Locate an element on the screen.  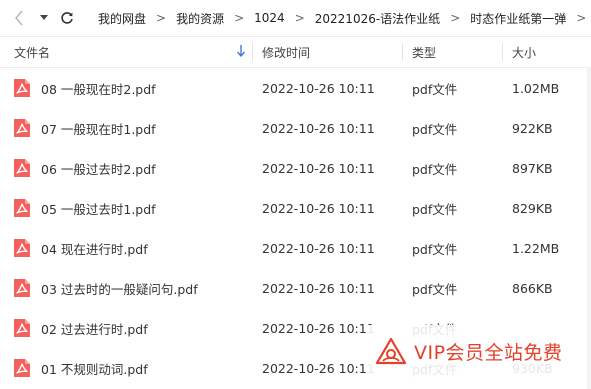
breadcrumb-item-tense-worksheets: 时态作业纸第一弹 is located at coordinates (518, 18).